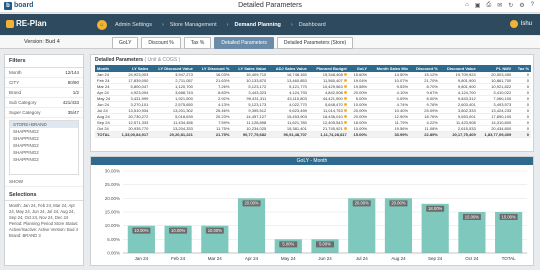  Describe the element at coordinates (488, 5) in the screenshot. I see `print-icon: ⎙` at that location.